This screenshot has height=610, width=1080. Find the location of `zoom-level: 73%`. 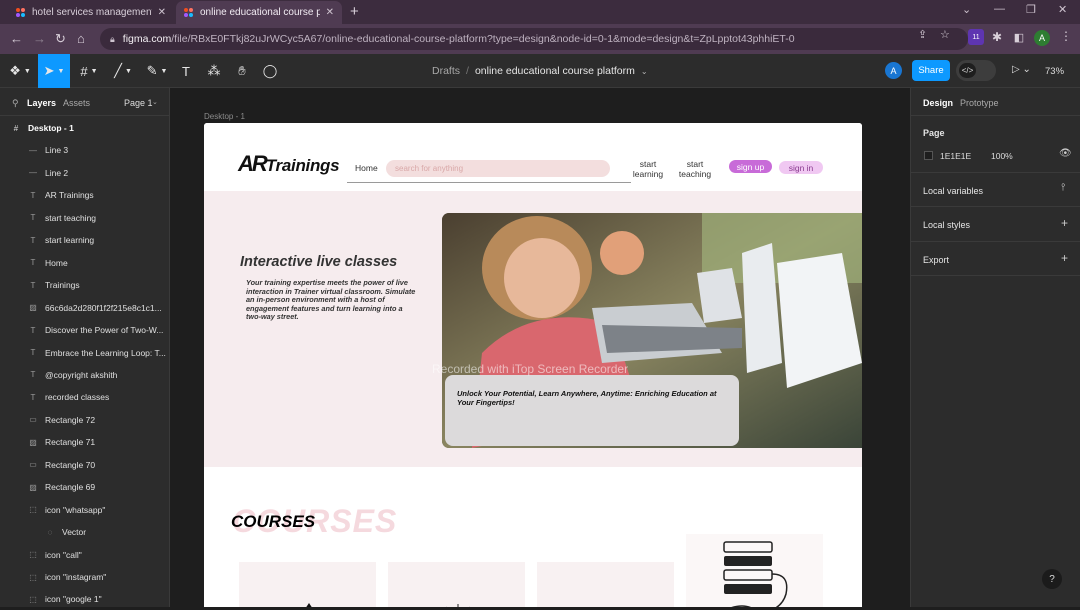

zoom-level: 73% is located at coordinates (1054, 71).